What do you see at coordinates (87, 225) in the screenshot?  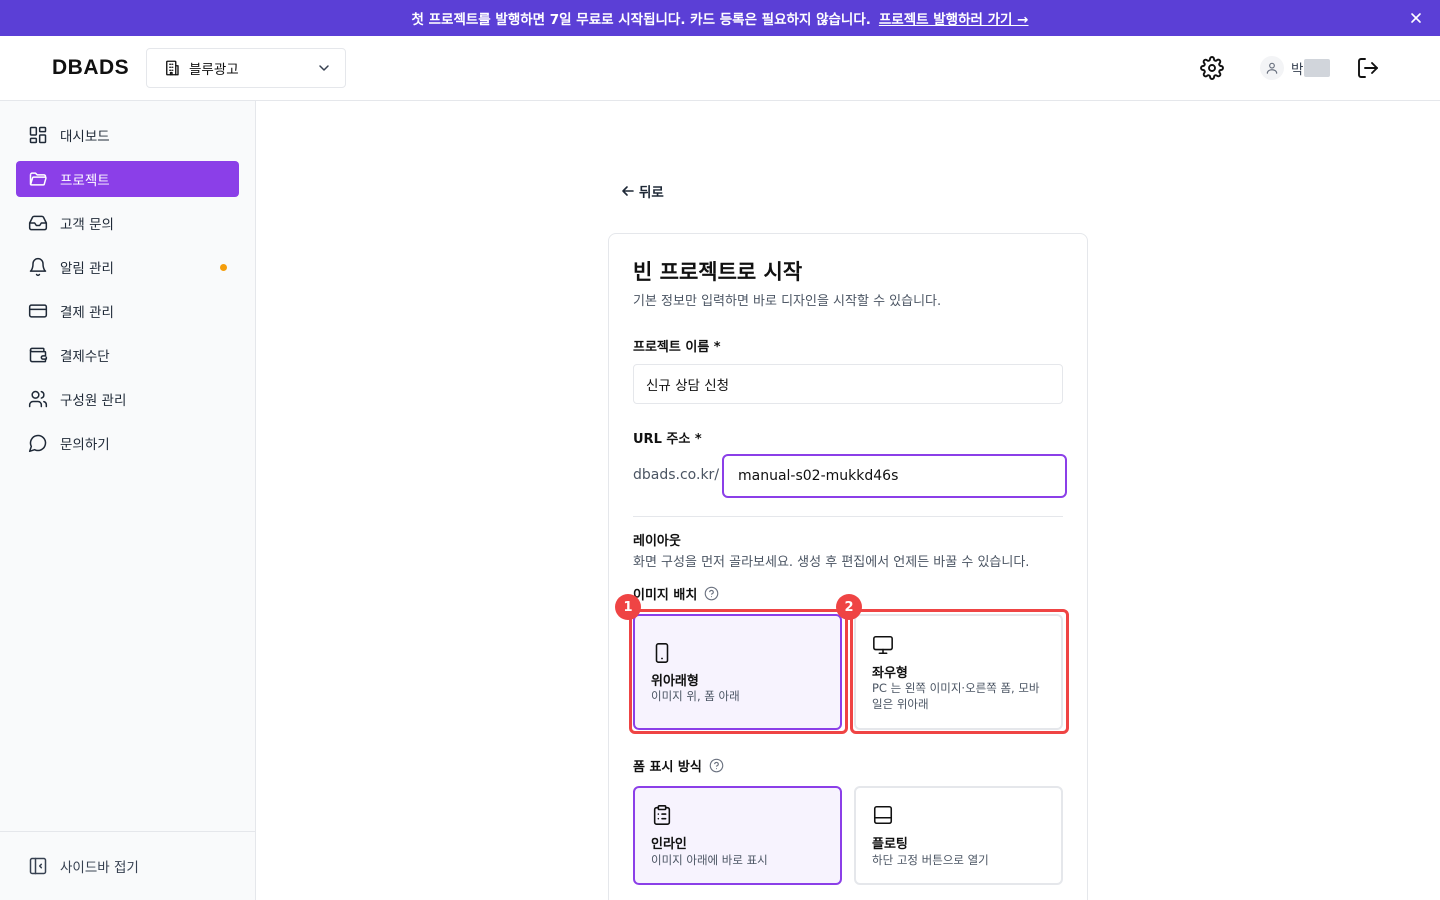 I see `sidebar-item-label: 고객 문의` at bounding box center [87, 225].